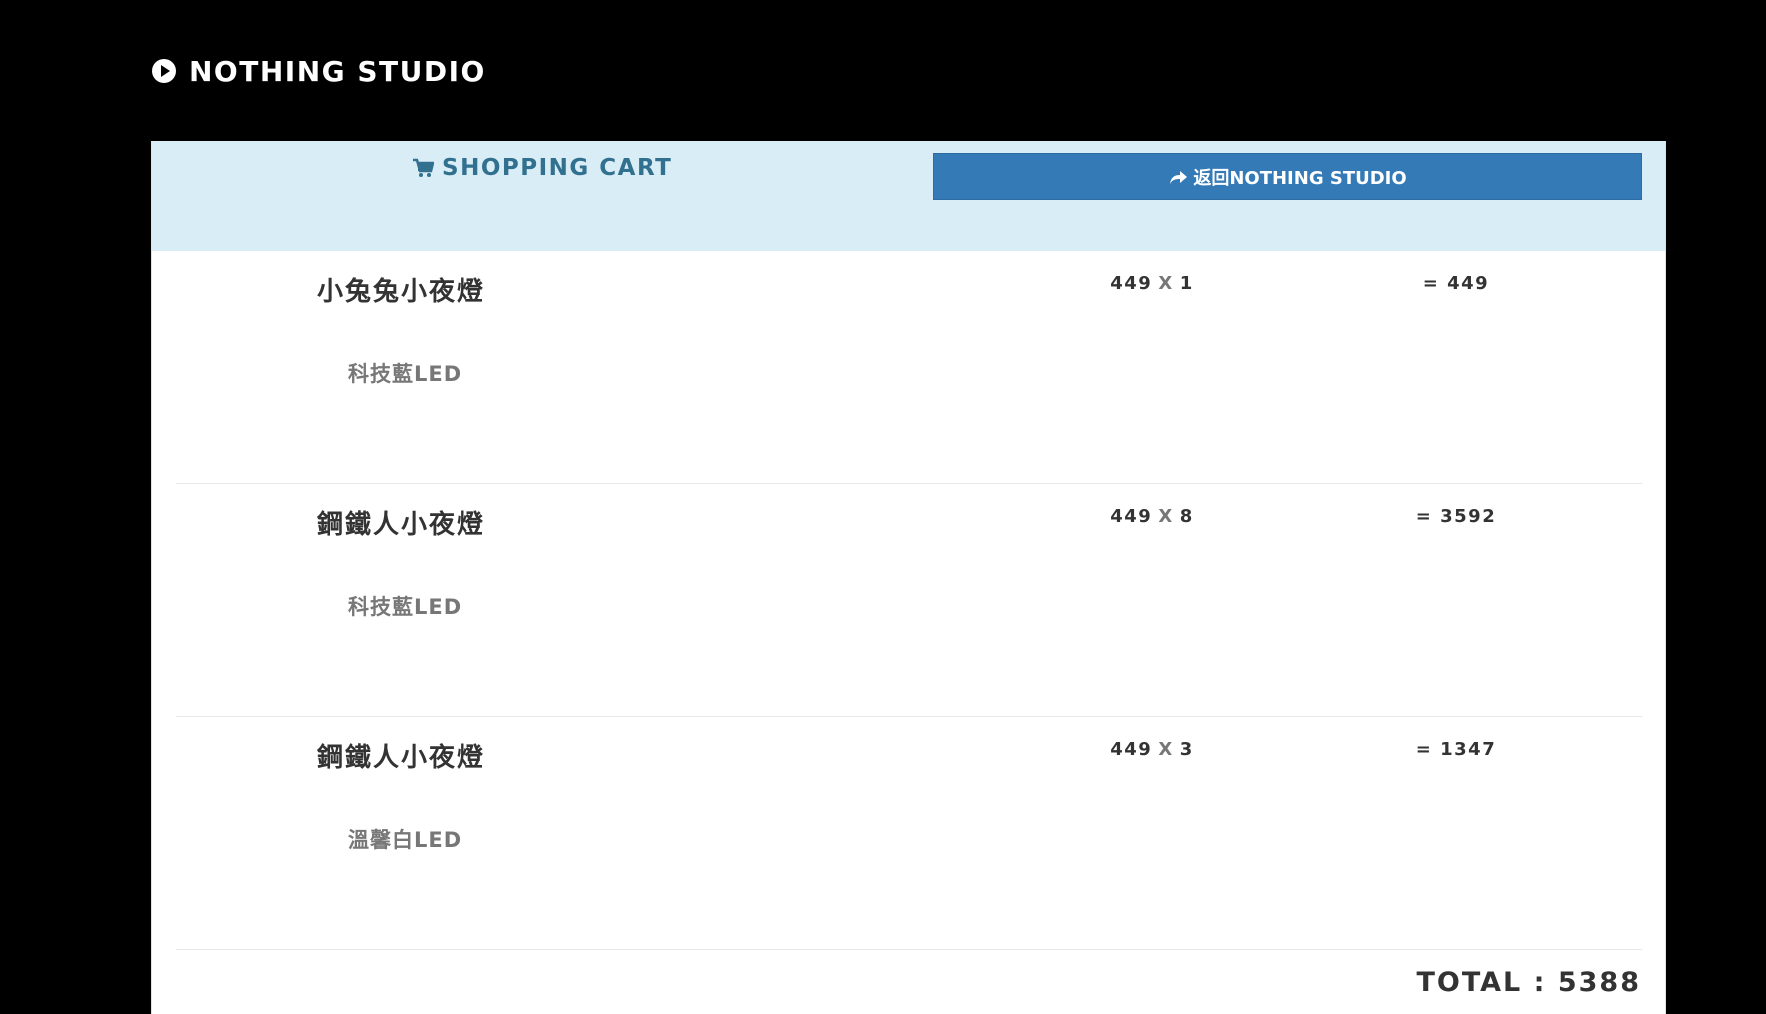  What do you see at coordinates (1186, 283) in the screenshot?
I see `item-qty: 1` at bounding box center [1186, 283].